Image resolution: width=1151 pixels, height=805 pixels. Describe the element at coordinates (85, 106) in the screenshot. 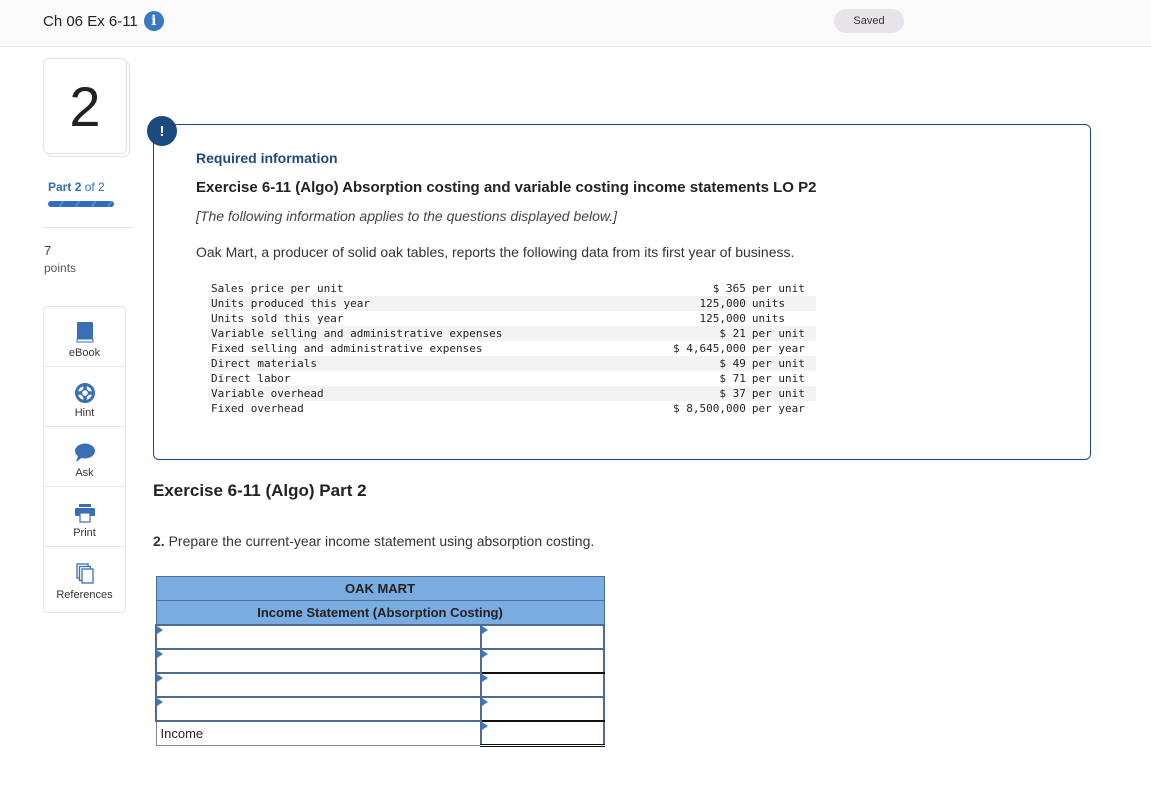

I see `question-number-card: 2` at that location.